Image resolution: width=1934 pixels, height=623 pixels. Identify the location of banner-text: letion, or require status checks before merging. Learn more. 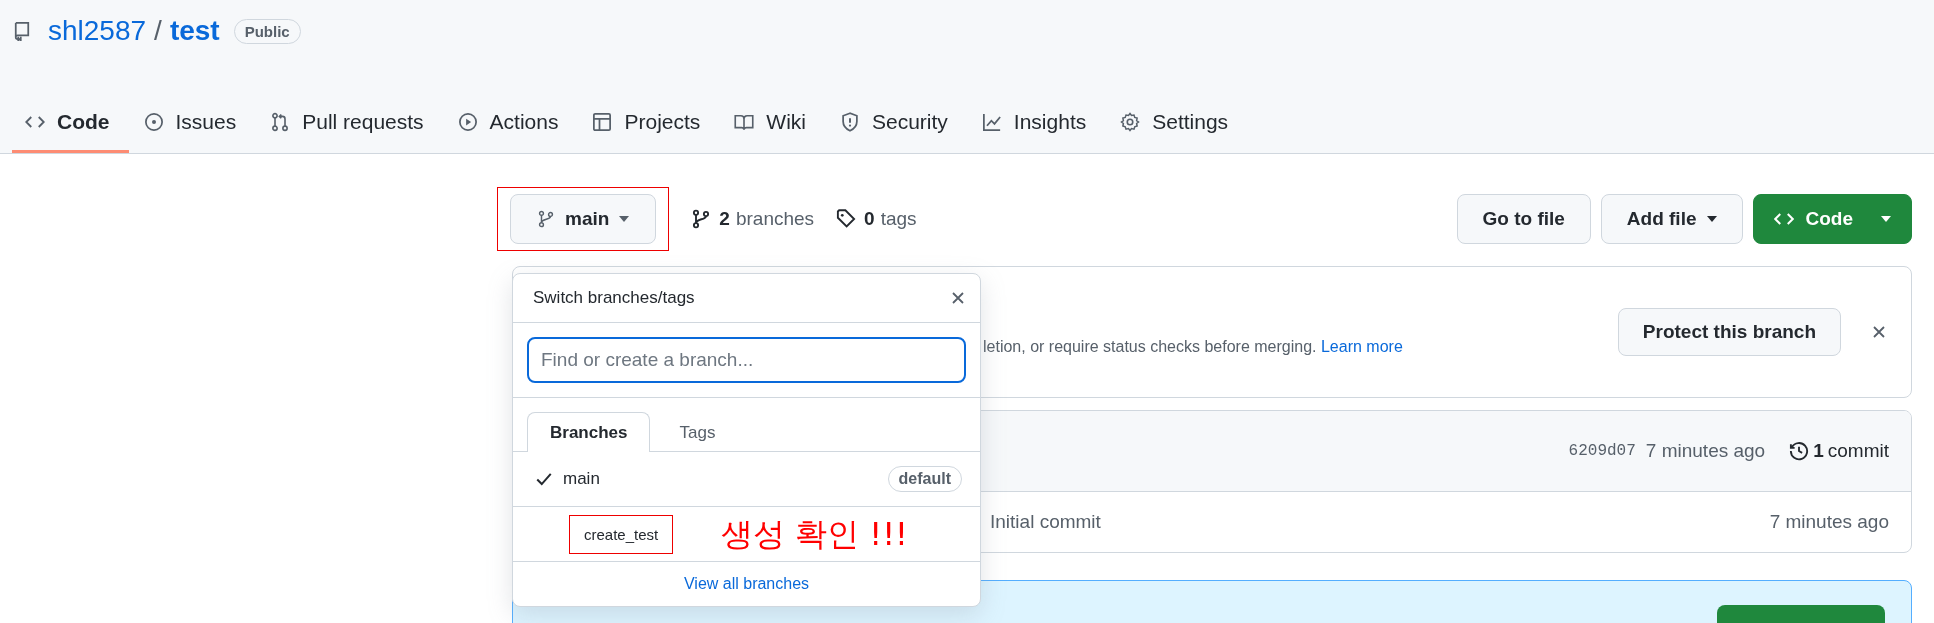
(1193, 347).